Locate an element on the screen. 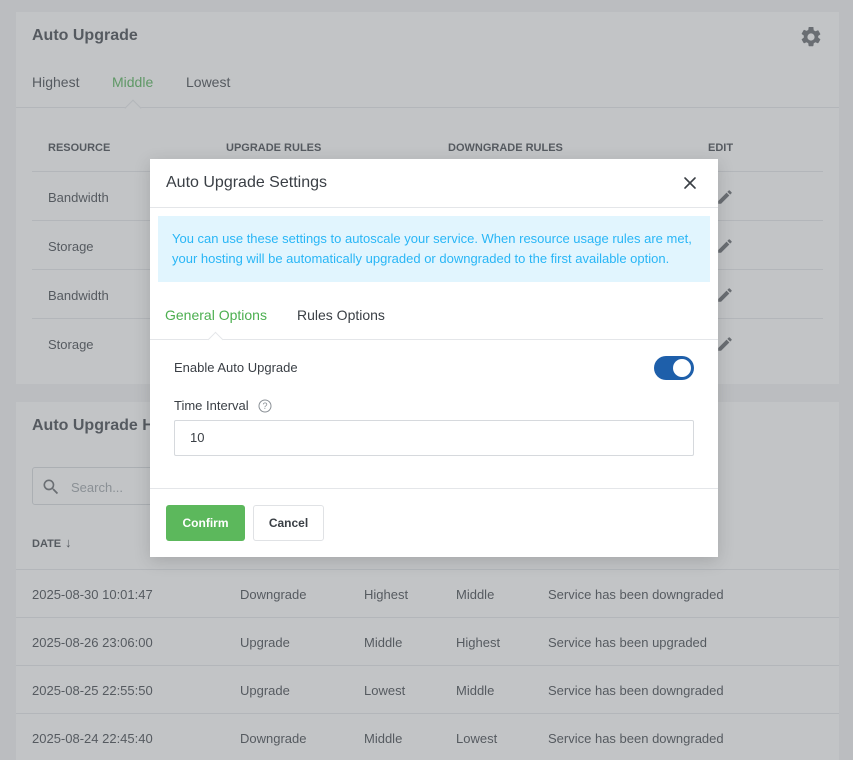 The image size is (853, 760). footer-divider is located at coordinates (434, 488).